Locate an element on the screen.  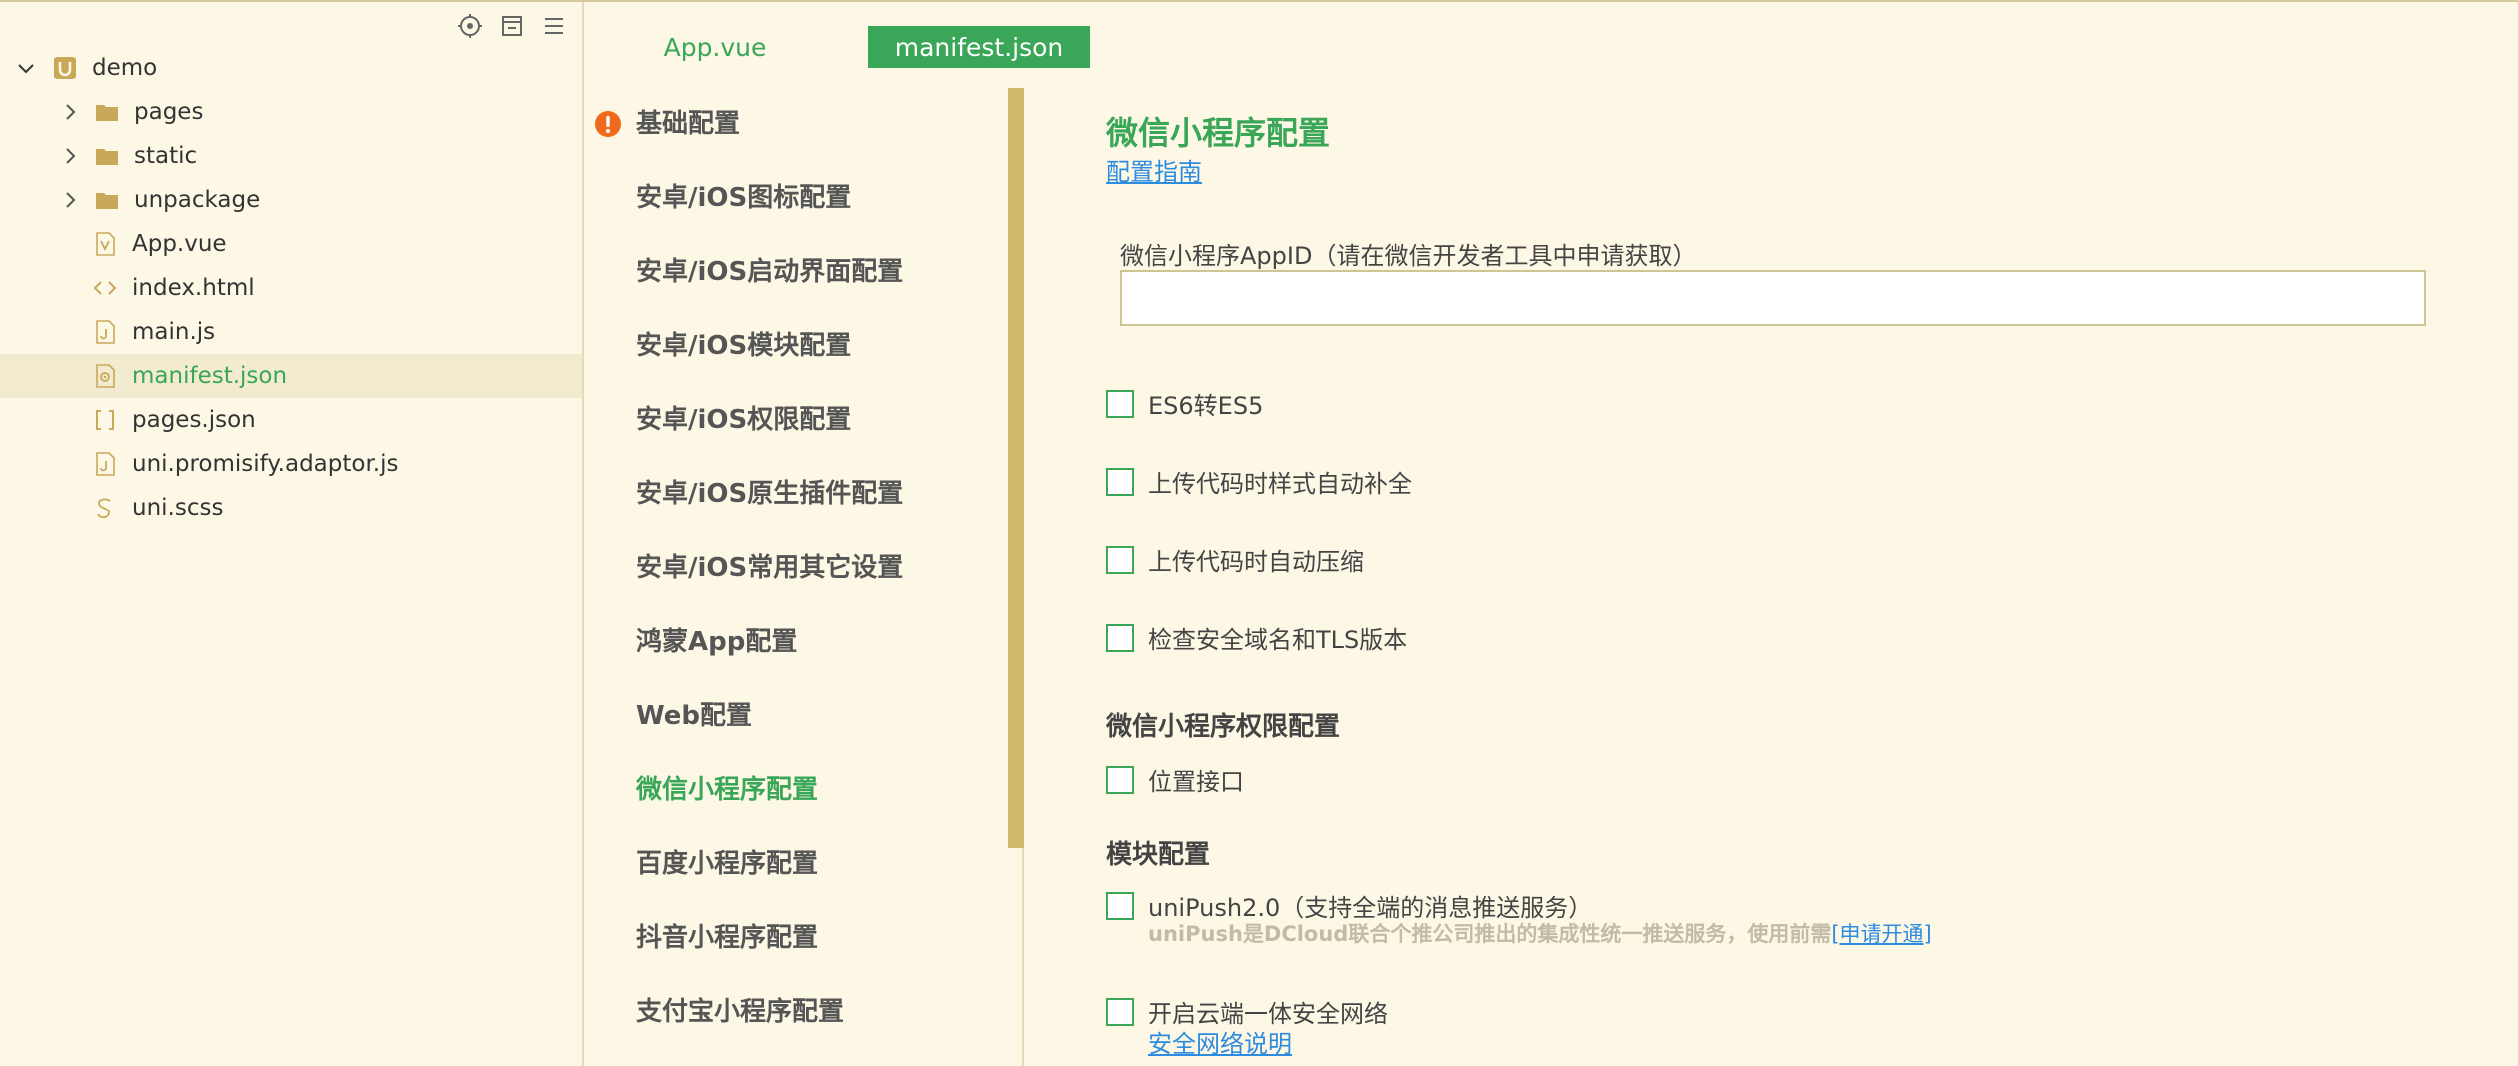
tree-item-unpackage: unpackage is located at coordinates (291, 200).